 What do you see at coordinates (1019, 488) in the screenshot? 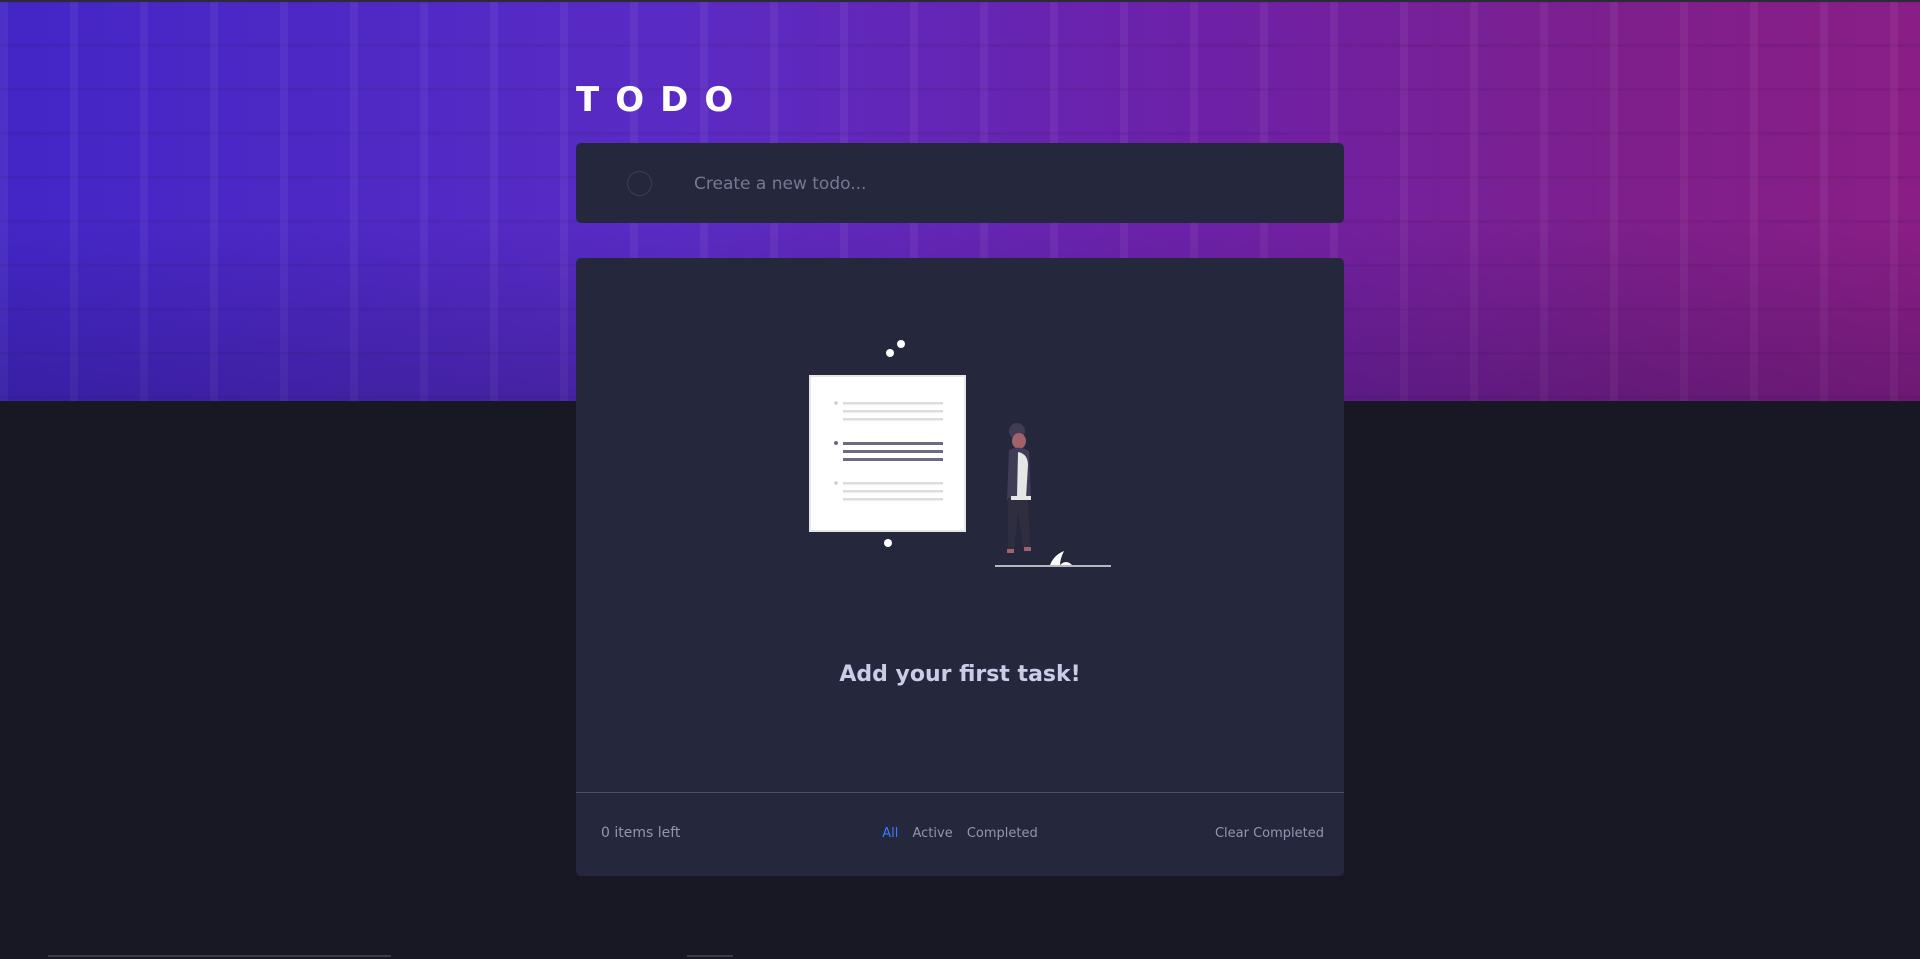
I see `person-figure` at bounding box center [1019, 488].